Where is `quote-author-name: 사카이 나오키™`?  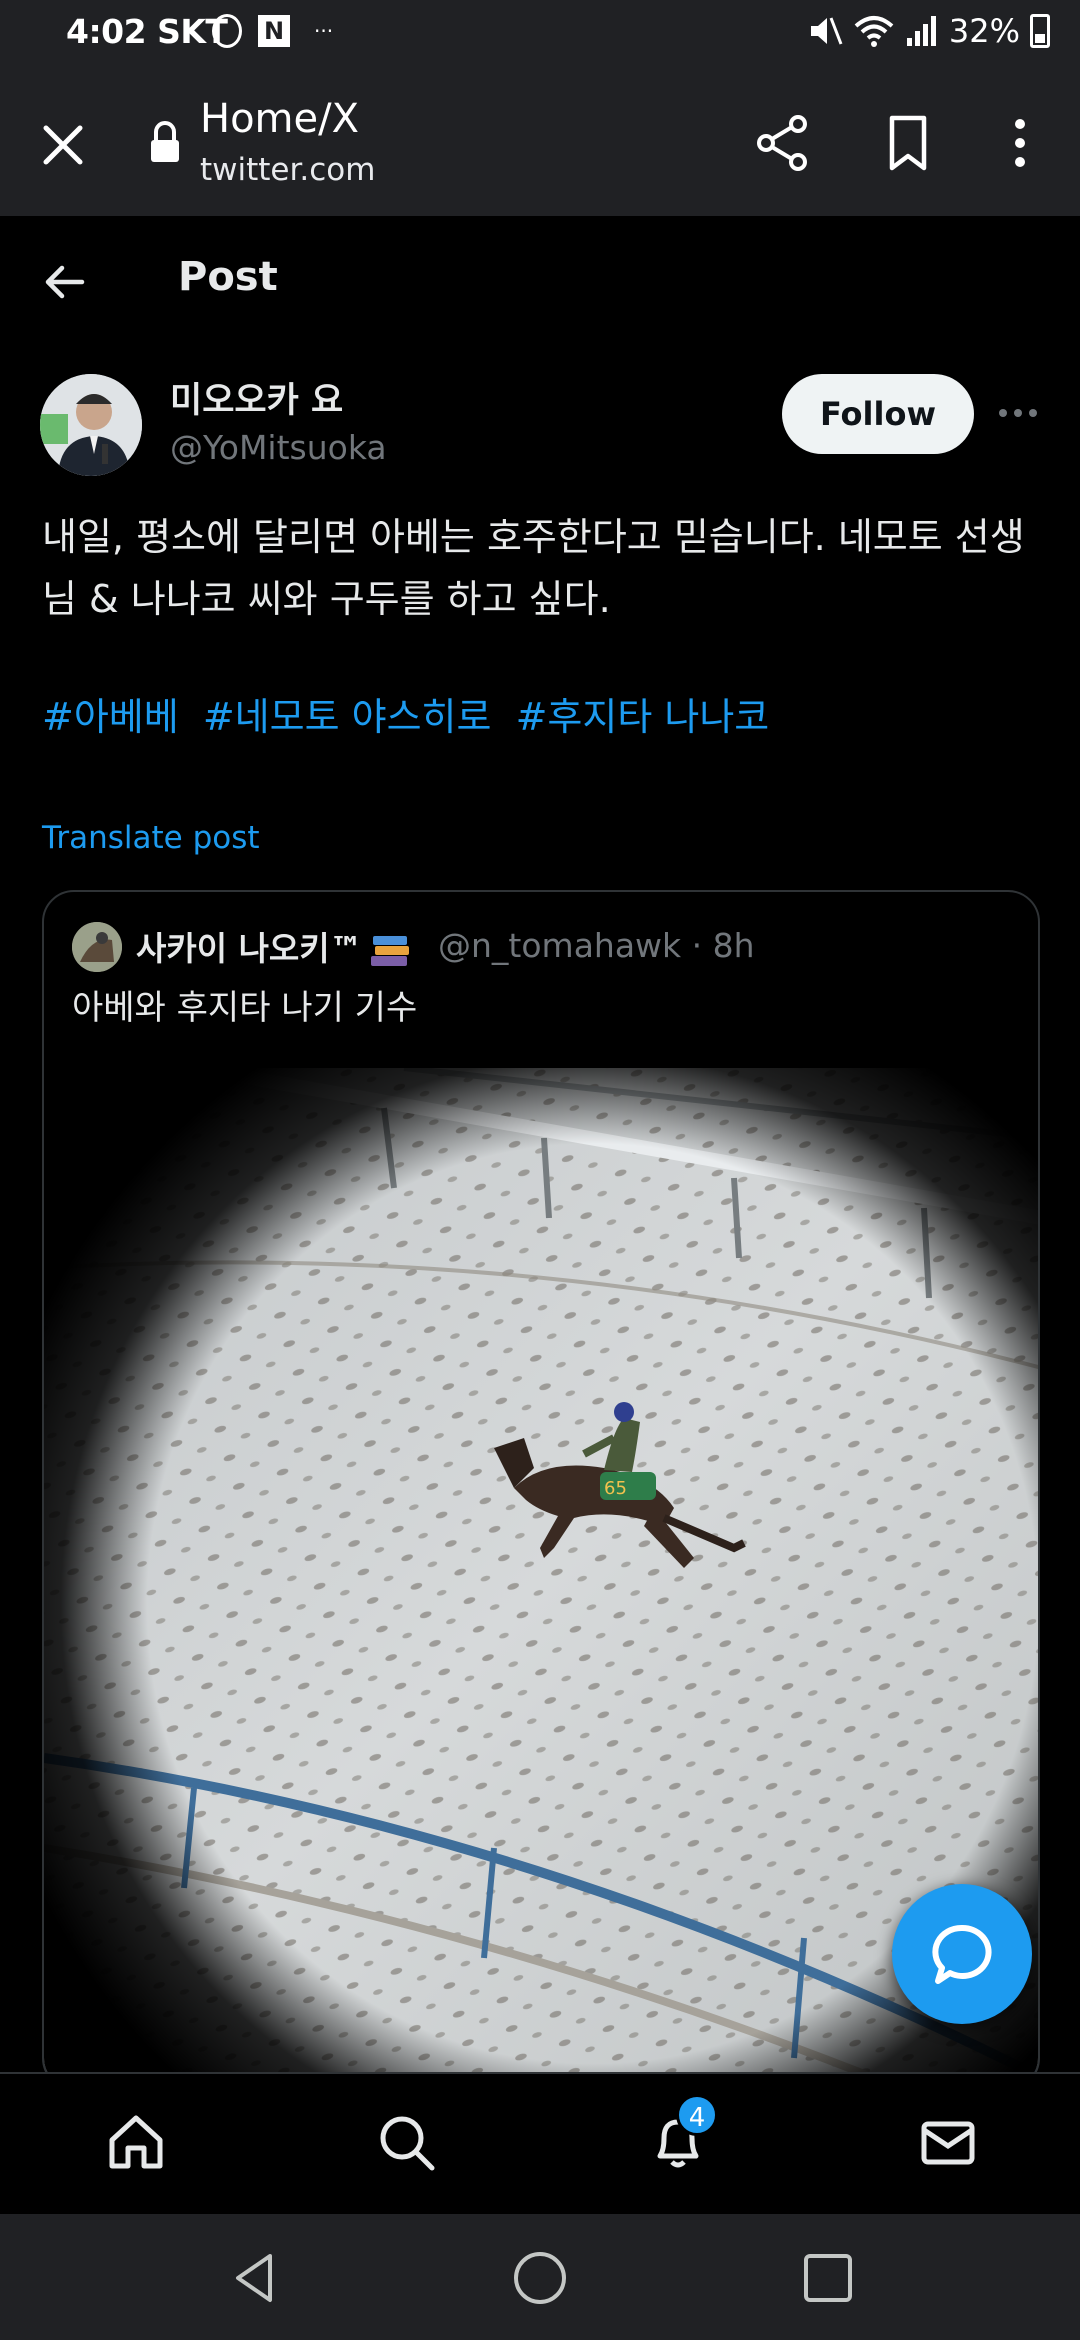
quote-author-name: 사카이 나오키™ is located at coordinates (274, 946).